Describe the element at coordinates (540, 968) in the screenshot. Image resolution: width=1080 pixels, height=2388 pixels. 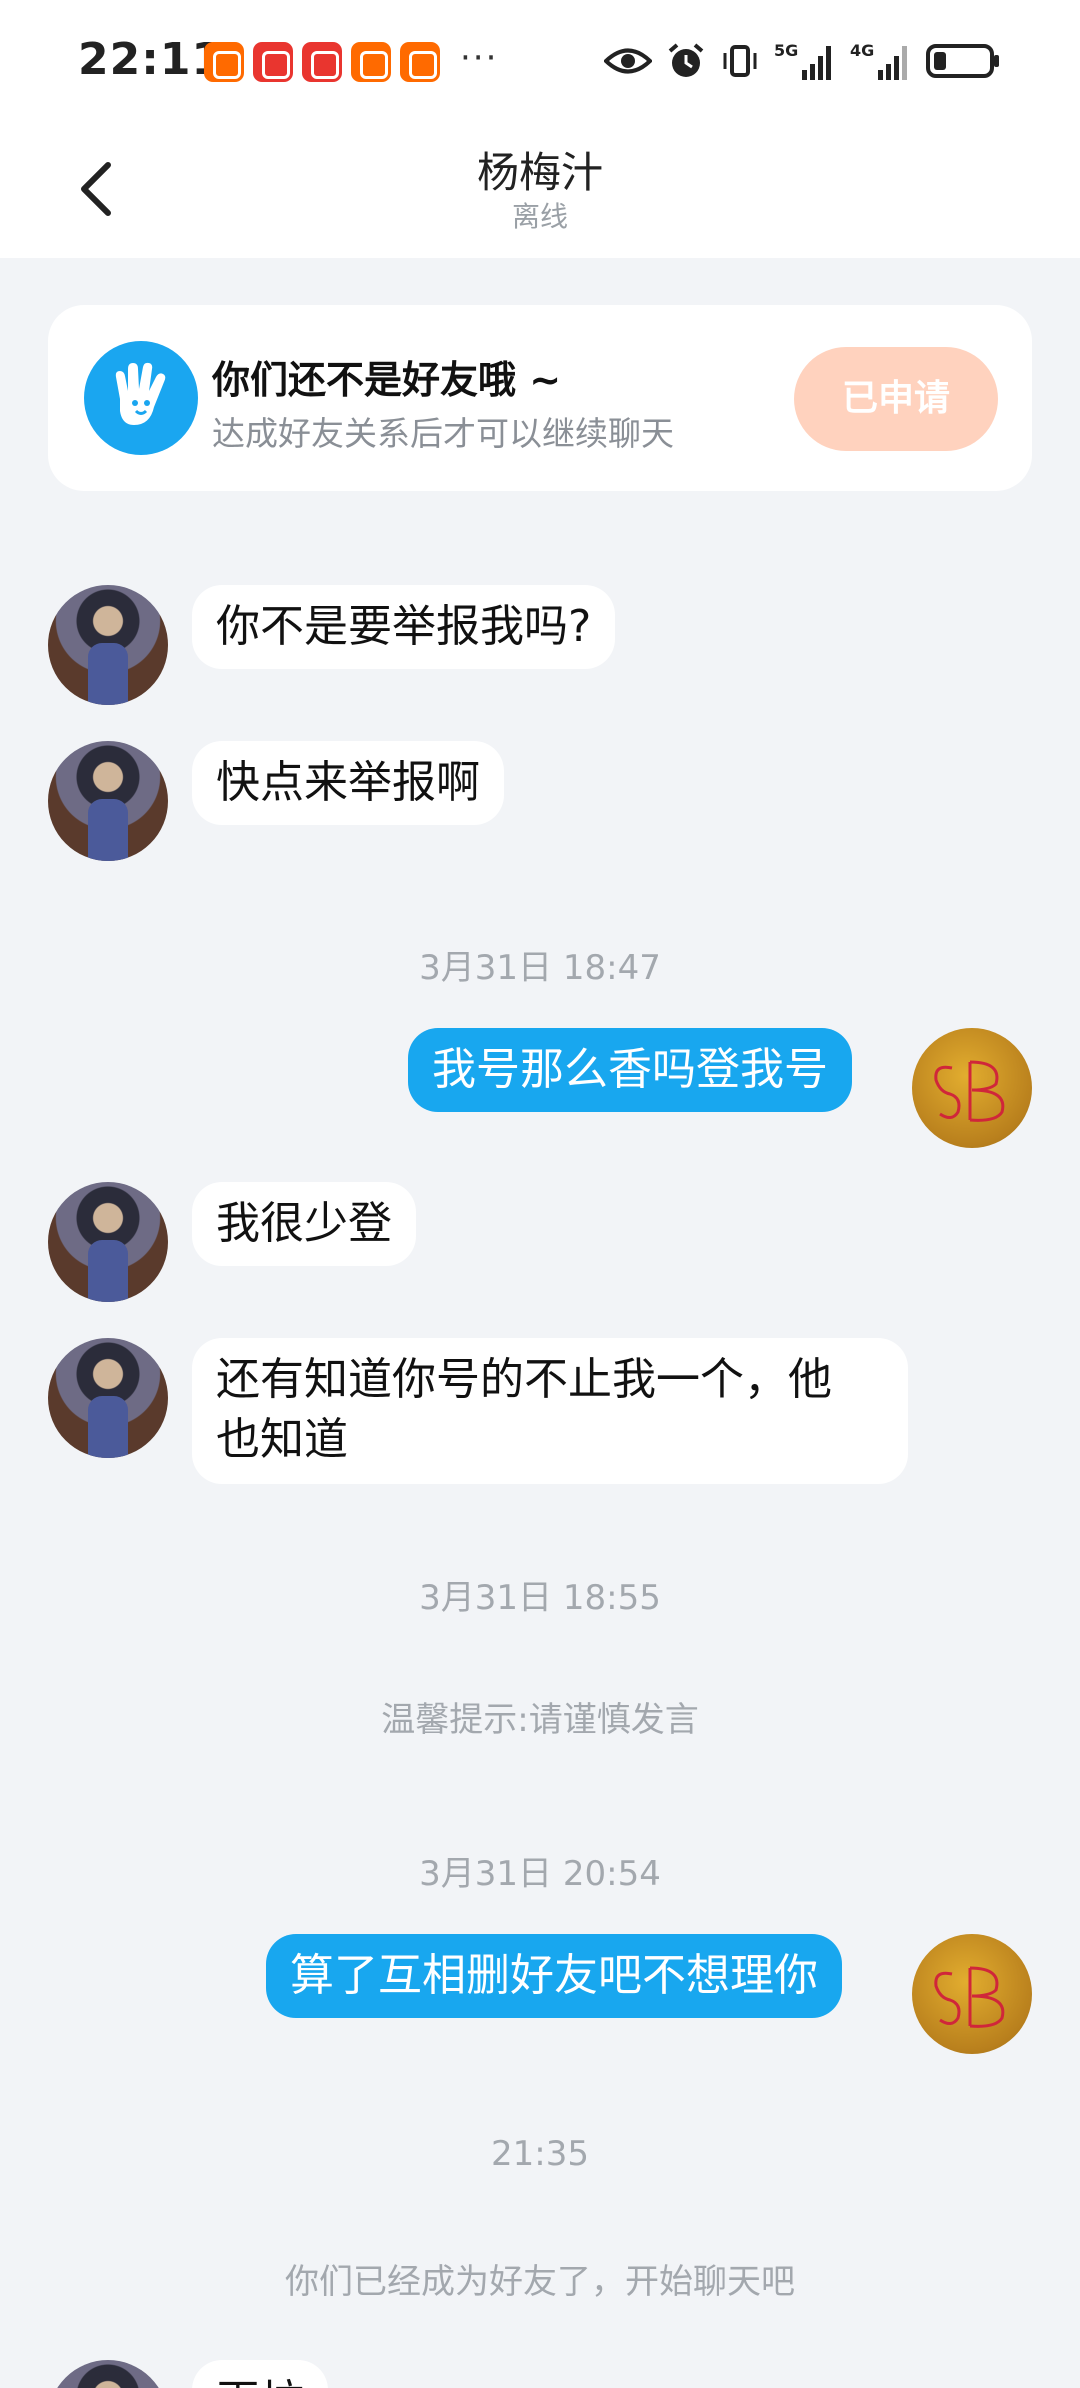
I see `message-timestamp: 3月31日 18:47` at that location.